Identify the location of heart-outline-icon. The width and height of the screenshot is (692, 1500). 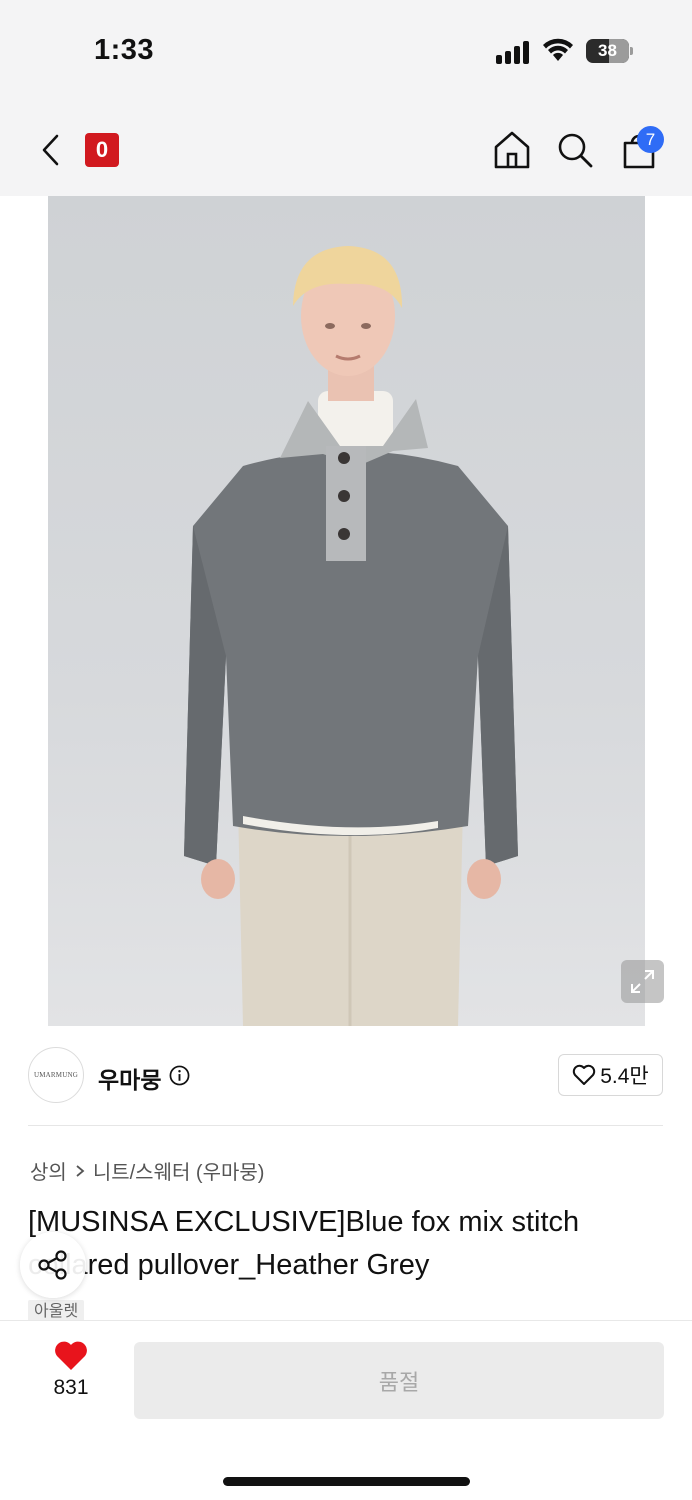
(584, 1074).